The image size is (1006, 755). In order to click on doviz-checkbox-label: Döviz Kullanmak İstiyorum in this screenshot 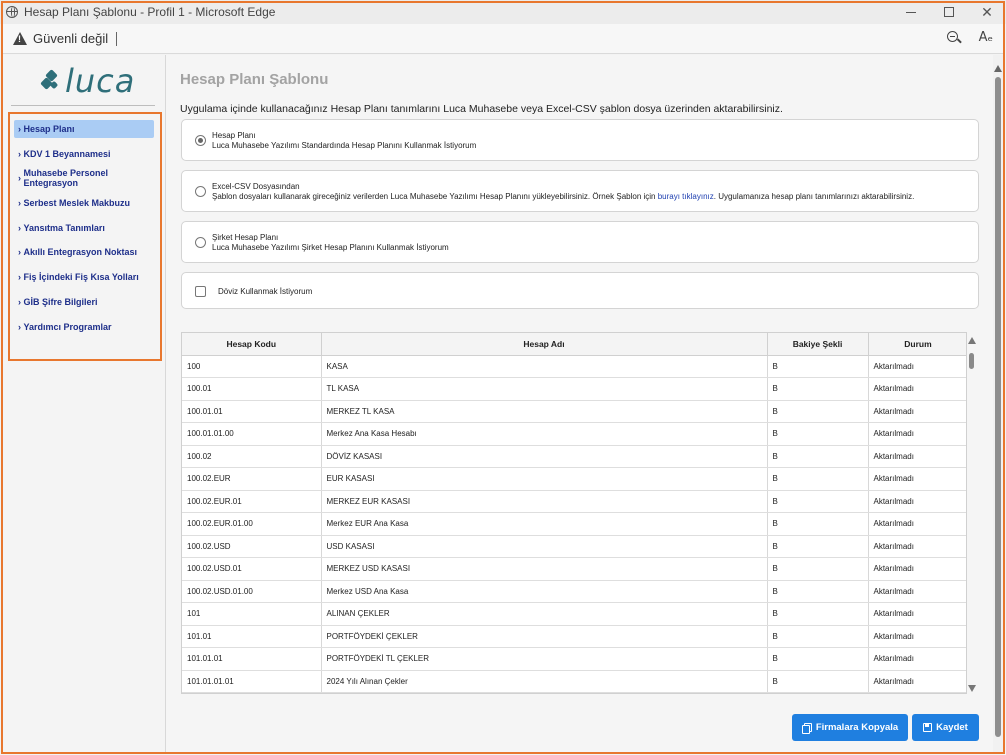, I will do `click(265, 291)`.